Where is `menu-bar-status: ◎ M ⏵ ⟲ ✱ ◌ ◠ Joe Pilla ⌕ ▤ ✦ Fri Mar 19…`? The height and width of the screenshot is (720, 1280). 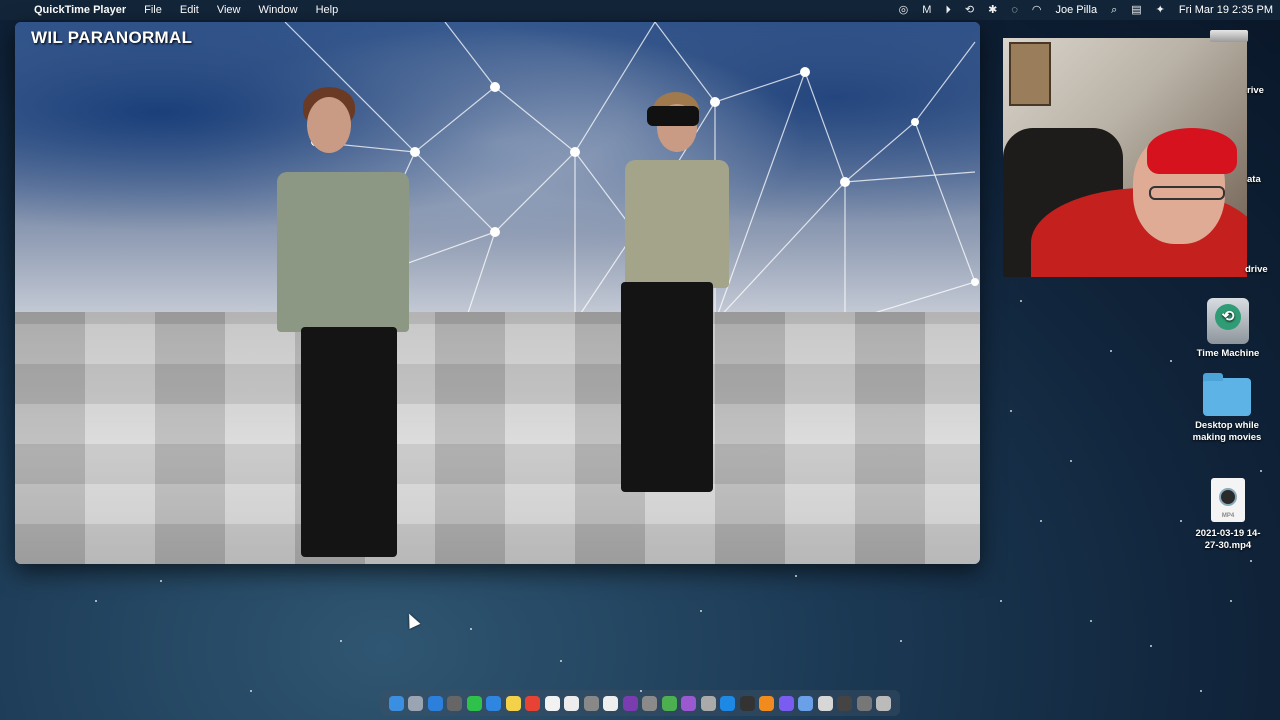
menu-bar-status: ◎ M ⏵ ⟲ ✱ ◌ ◠ Joe Pilla ⌕ ▤ ✦ Fri Mar 19… is located at coordinates (1086, 10).